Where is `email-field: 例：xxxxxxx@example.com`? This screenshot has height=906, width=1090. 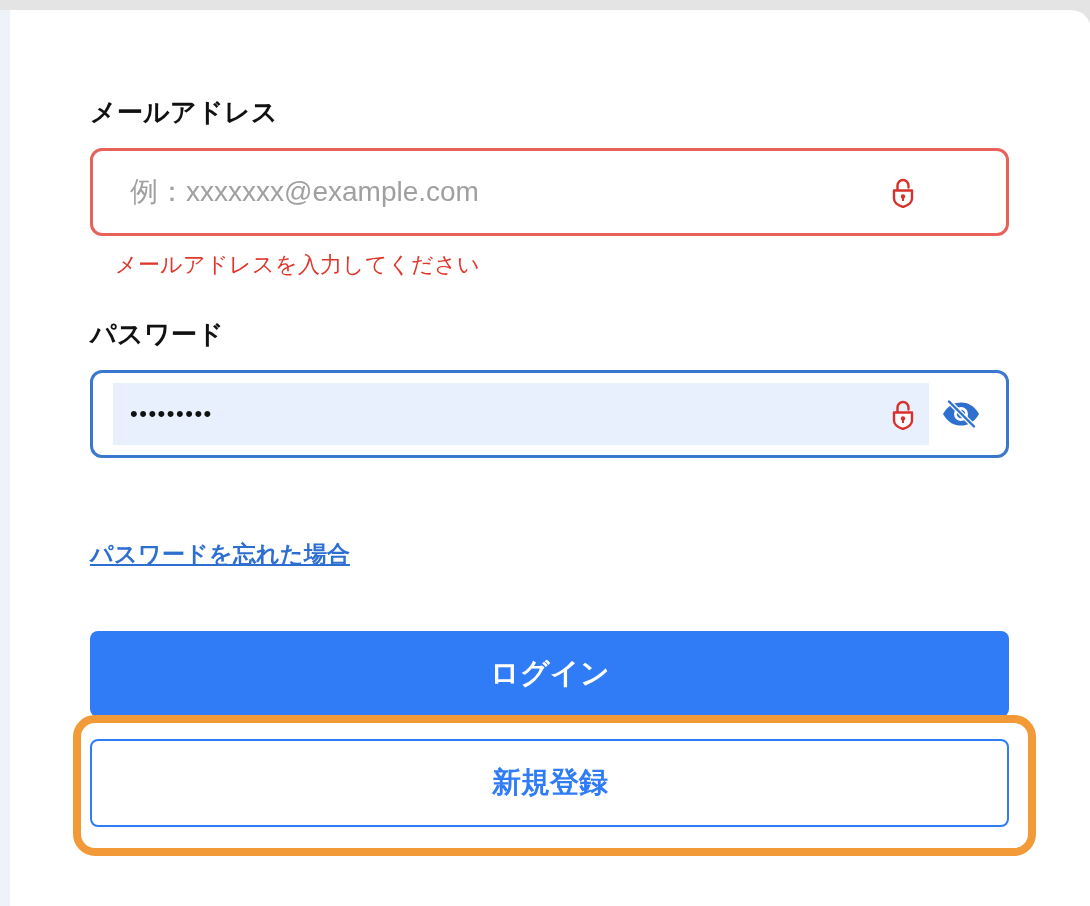 email-field: 例：xxxxxxx@example.com is located at coordinates (549, 192).